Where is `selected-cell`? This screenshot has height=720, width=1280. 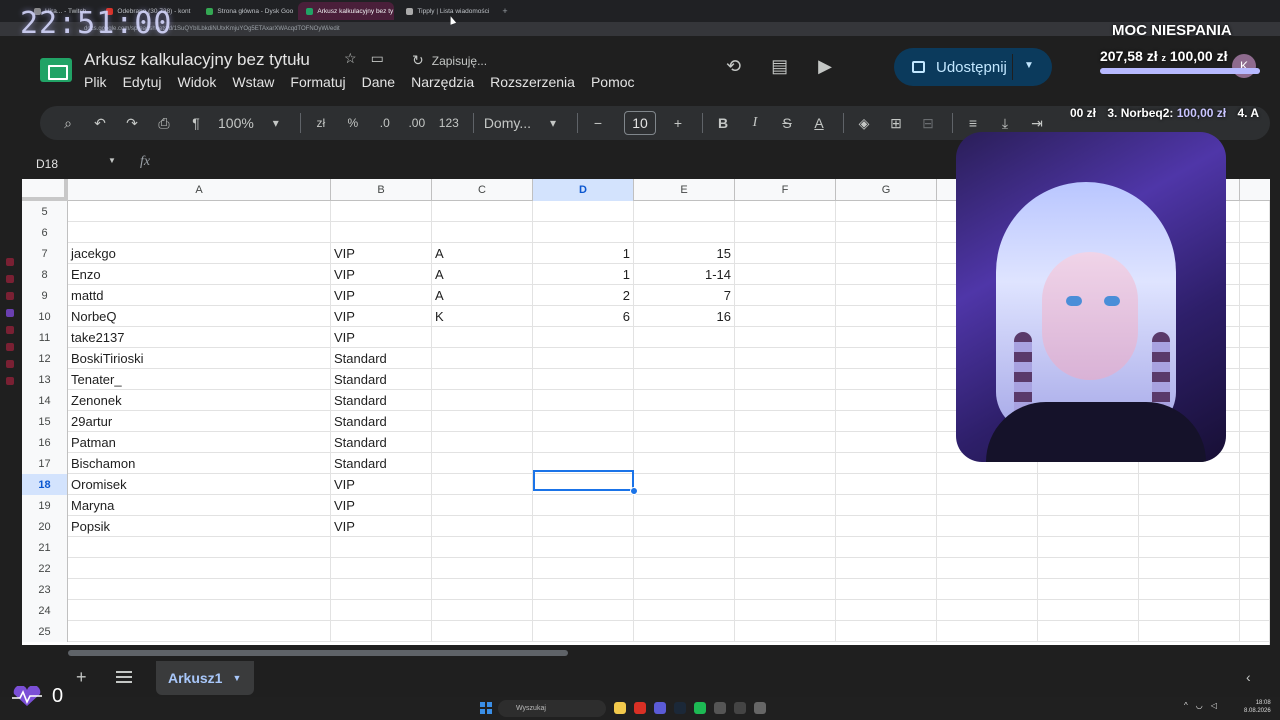 selected-cell is located at coordinates (583, 480).